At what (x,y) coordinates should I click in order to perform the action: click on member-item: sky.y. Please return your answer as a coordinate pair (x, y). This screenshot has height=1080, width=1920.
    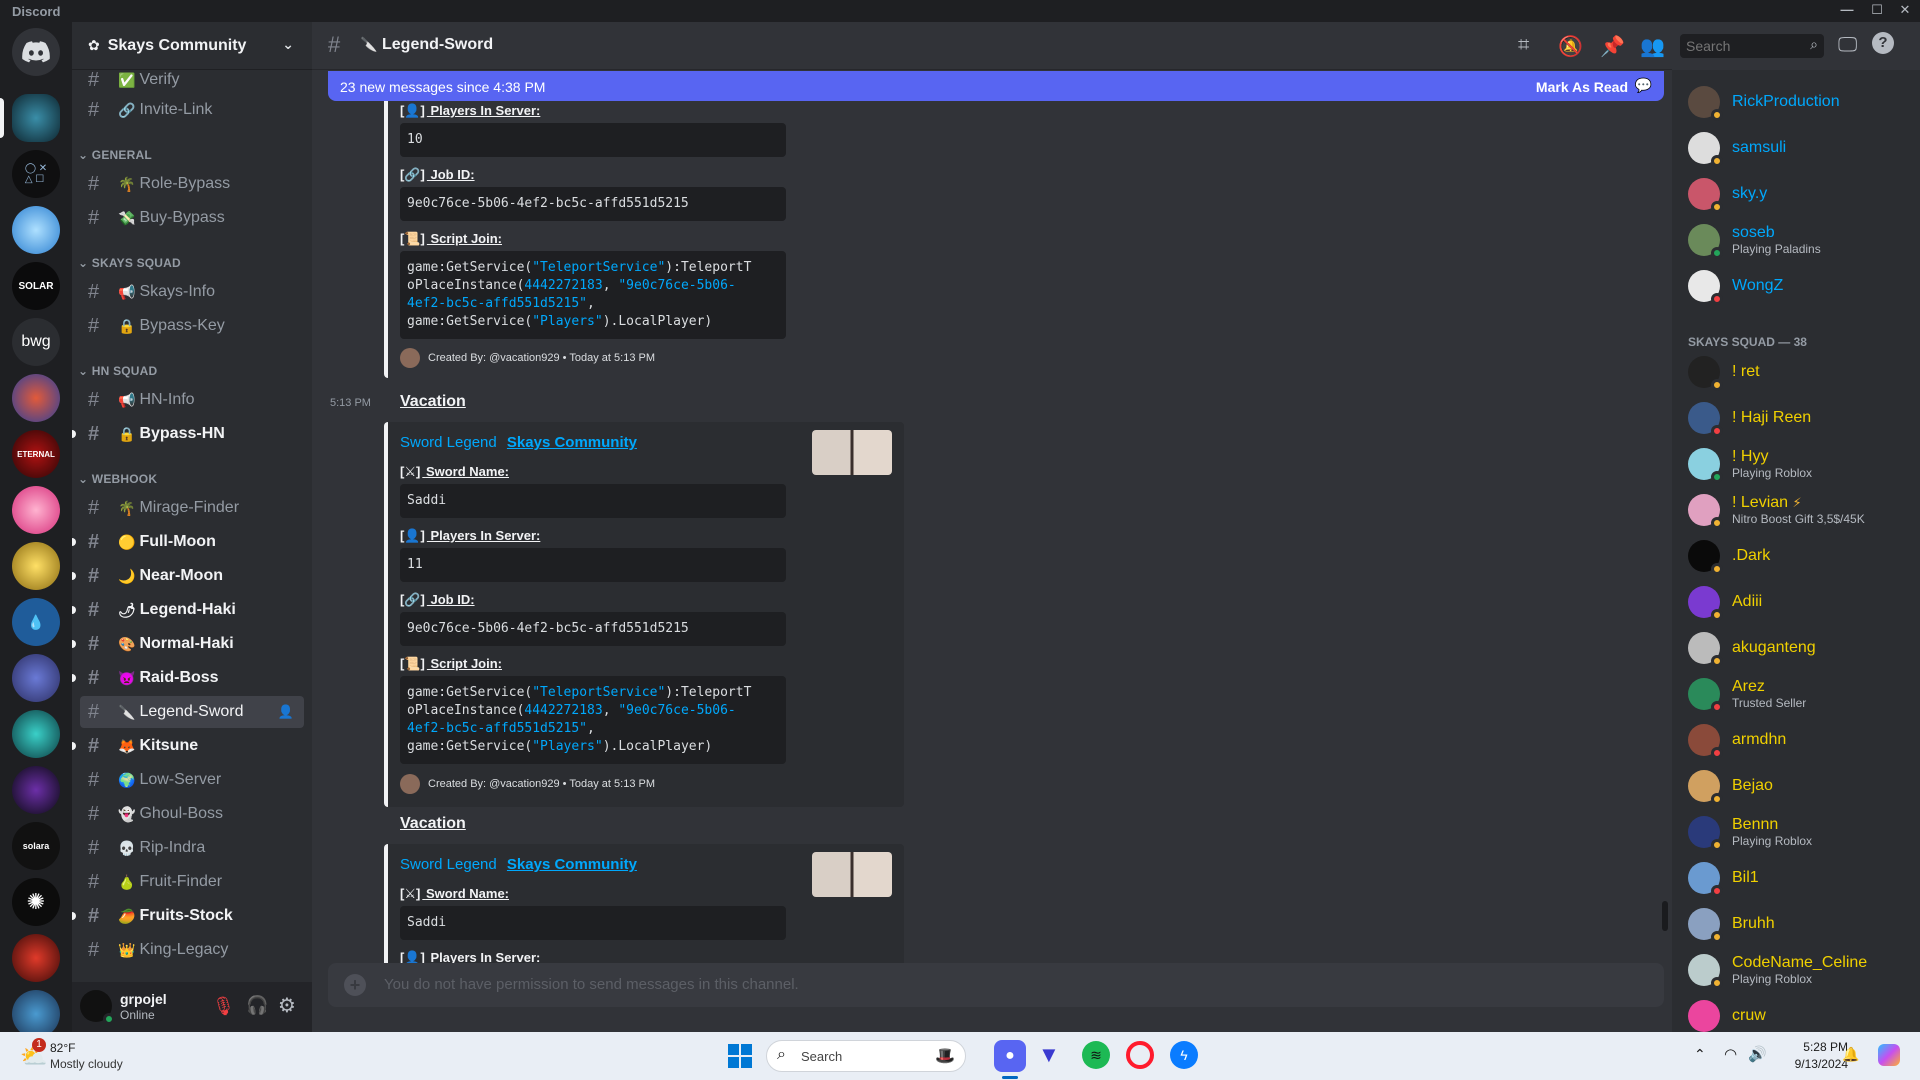
    Looking at the image, I should click on (1796, 194).